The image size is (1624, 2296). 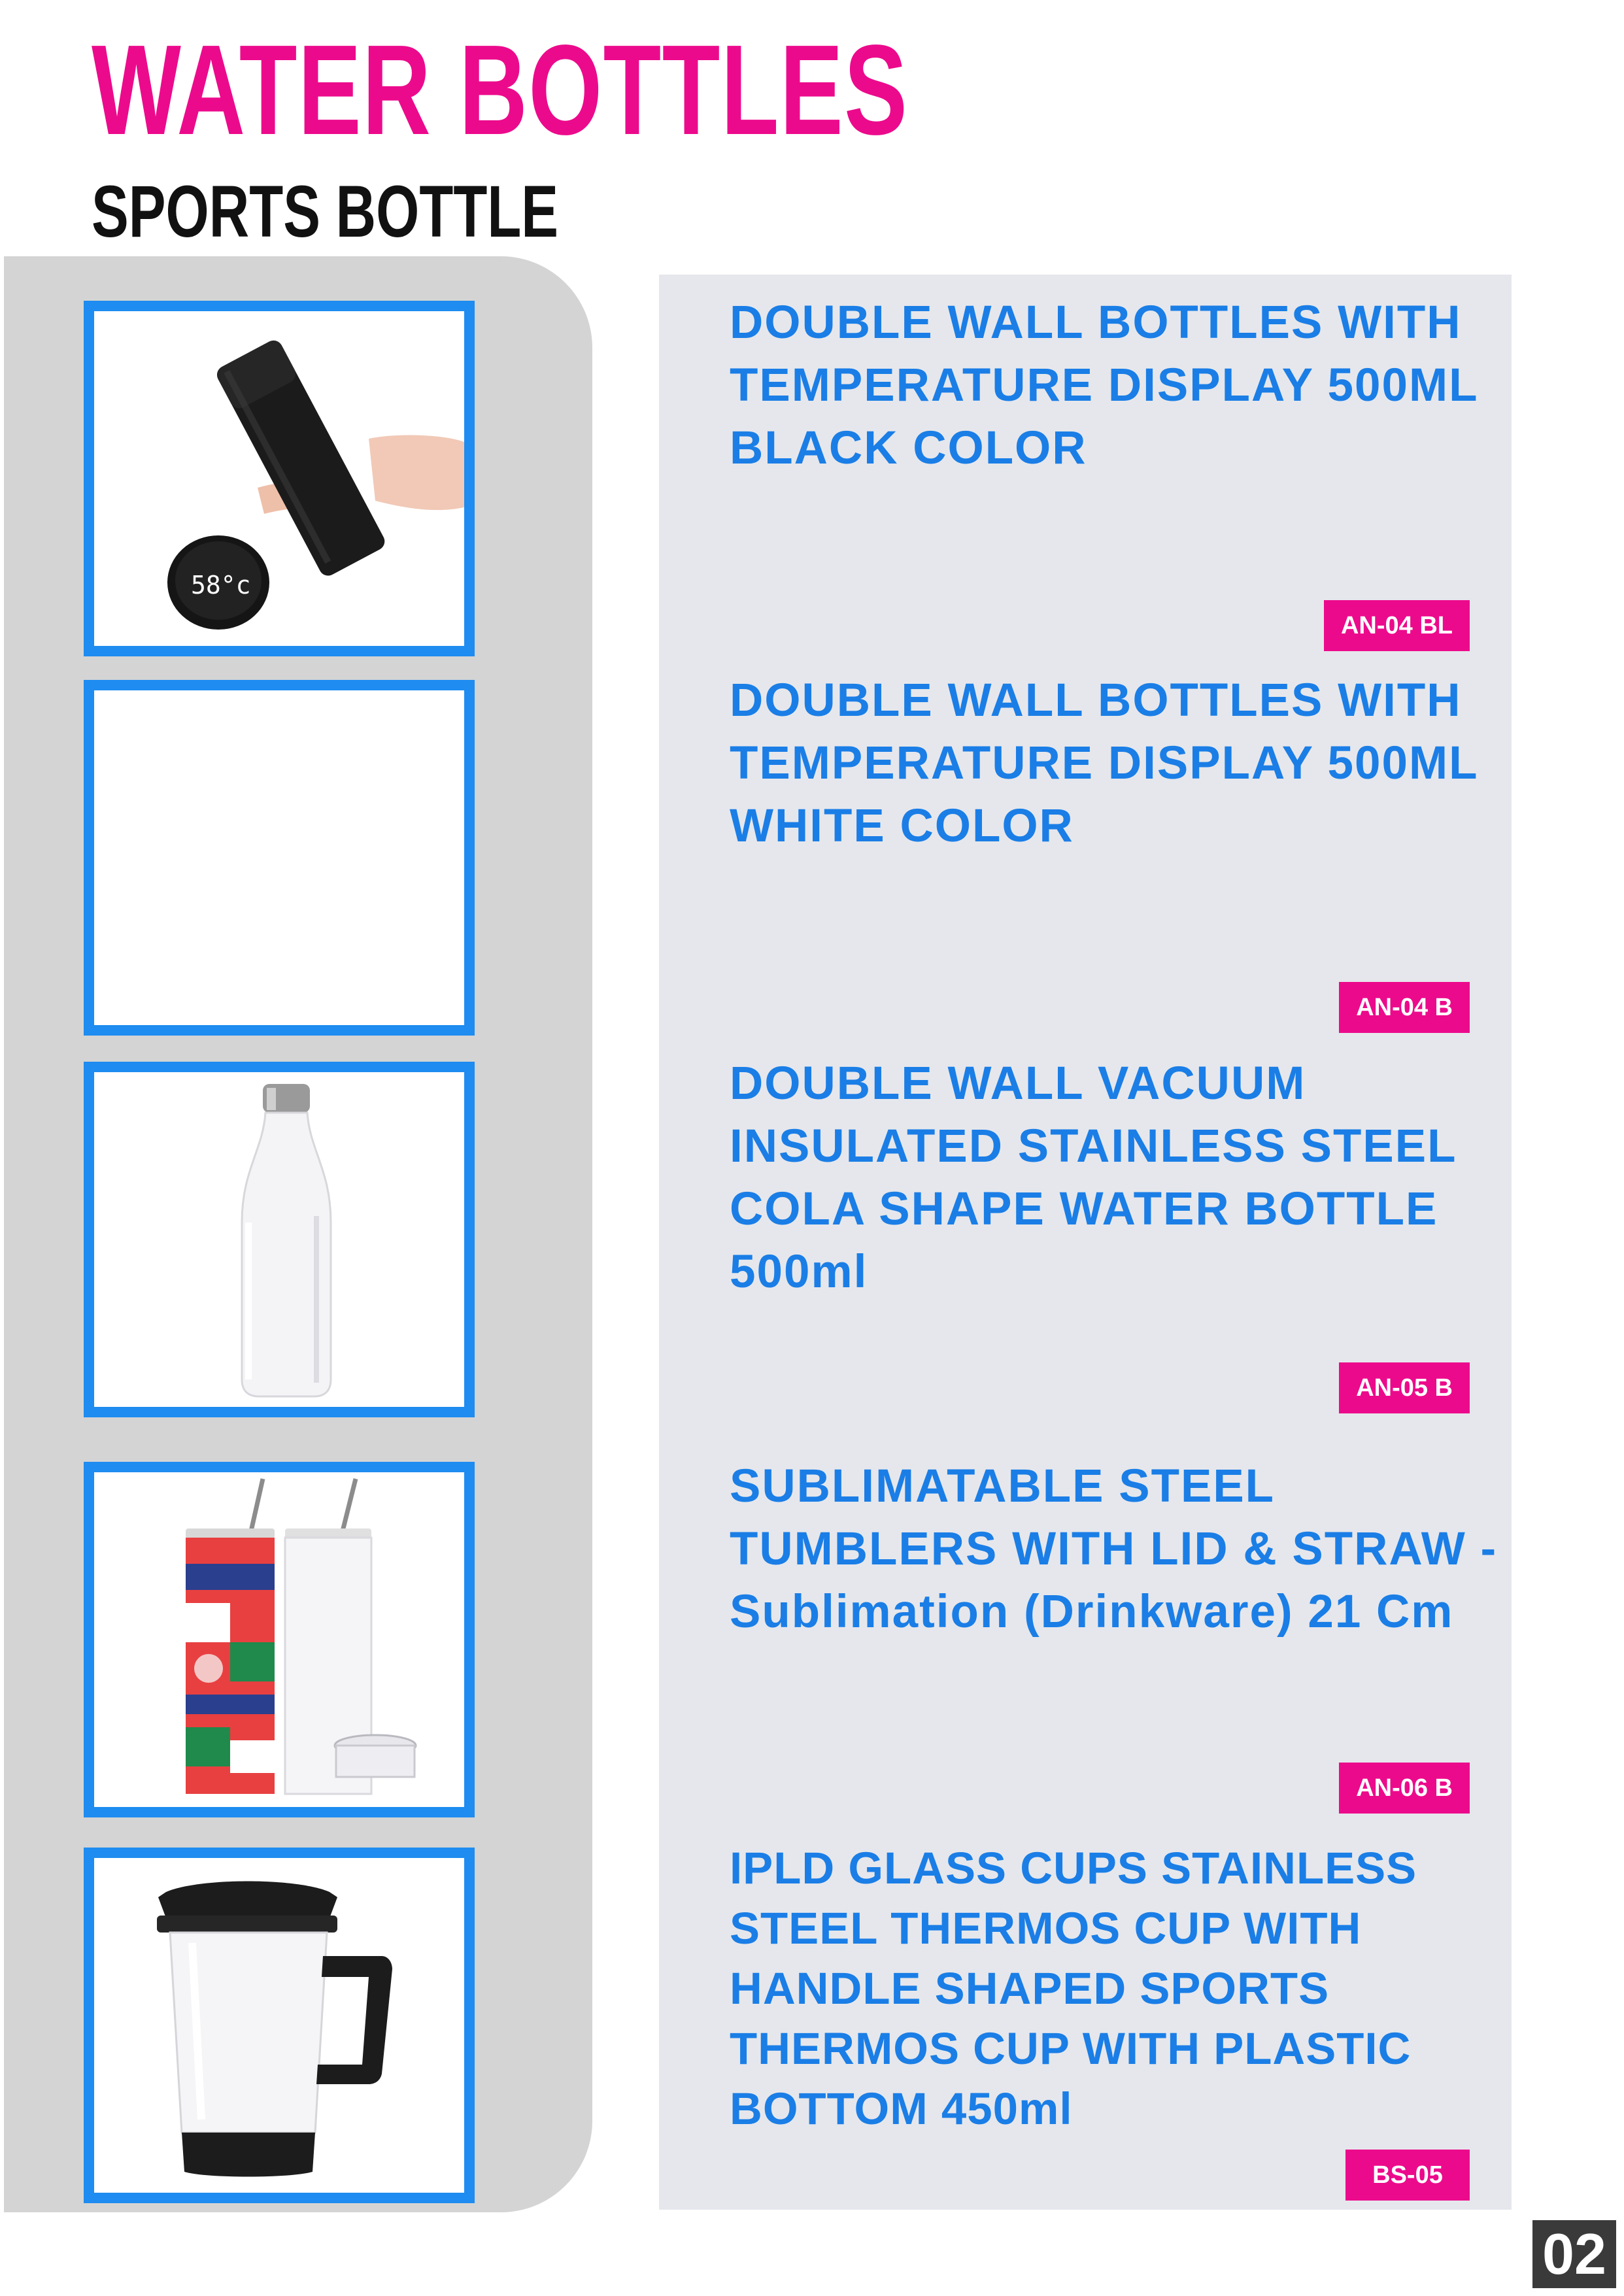 I want to click on temperature-readout: 58°c, so click(x=221, y=585).